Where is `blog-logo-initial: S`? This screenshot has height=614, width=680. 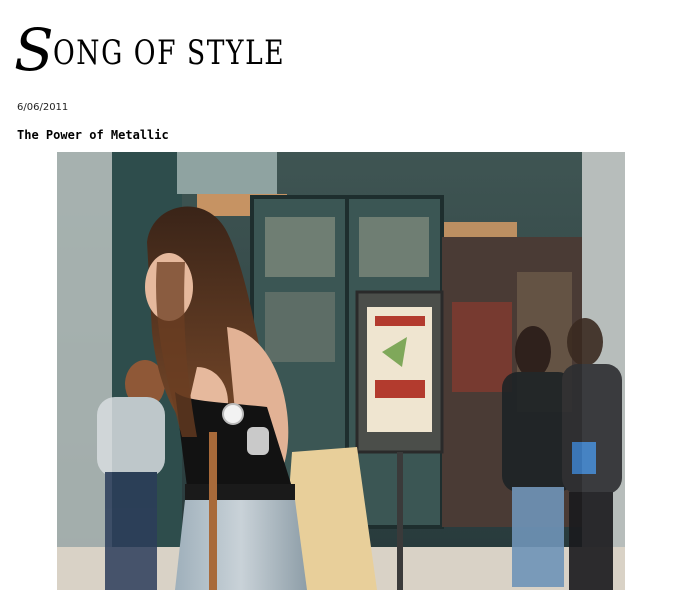
blog-logo-initial: S is located at coordinates (34, 50).